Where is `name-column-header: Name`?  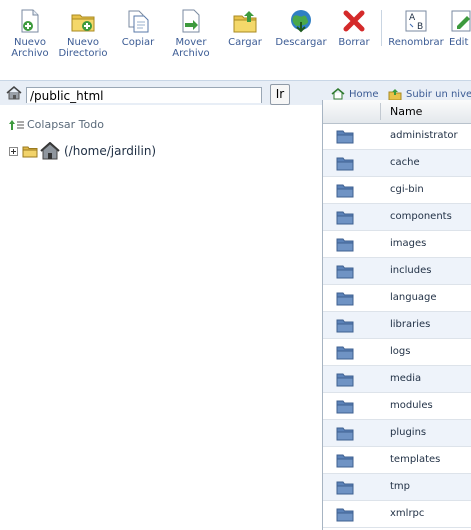 name-column-header: Name is located at coordinates (406, 111).